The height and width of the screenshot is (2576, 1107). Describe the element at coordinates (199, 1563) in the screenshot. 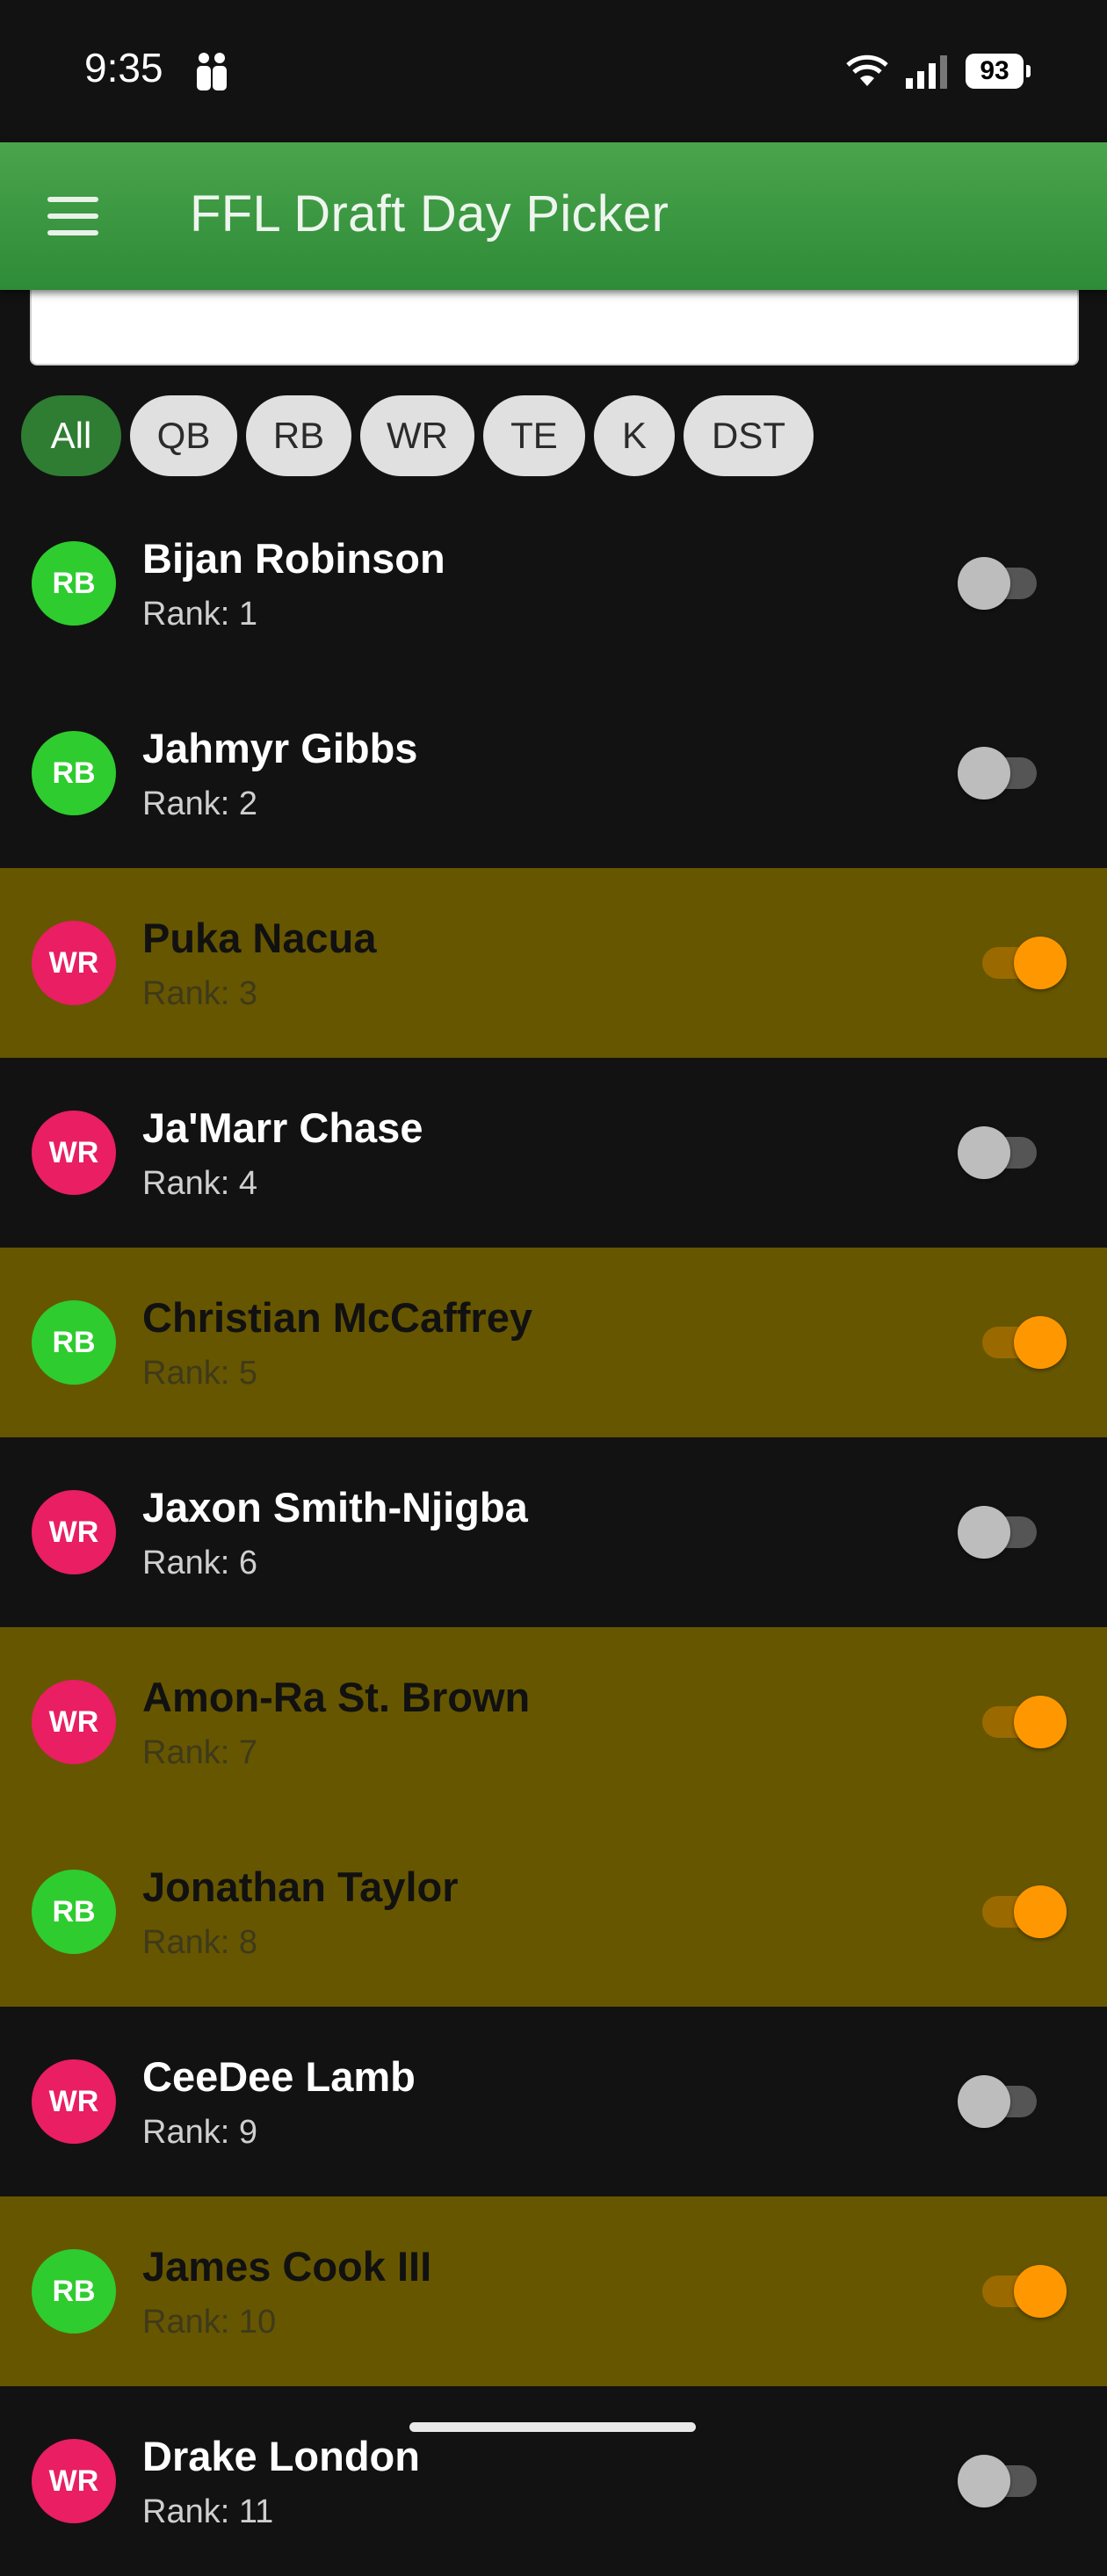

I see `player-rank: Rank: 6` at that location.